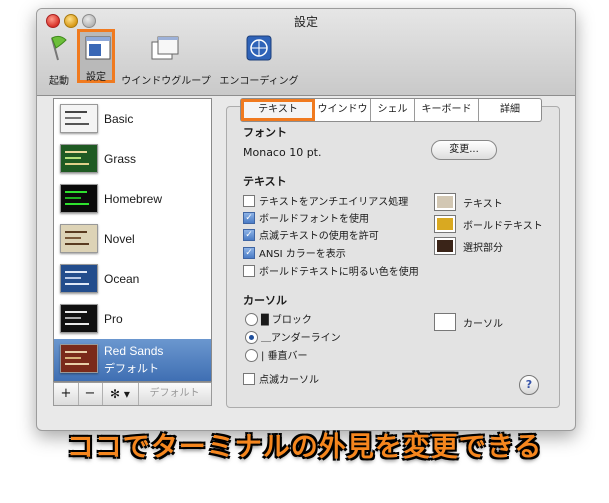  Describe the element at coordinates (249, 218) in the screenshot. I see `bold-font-checkbox: ✓` at that location.